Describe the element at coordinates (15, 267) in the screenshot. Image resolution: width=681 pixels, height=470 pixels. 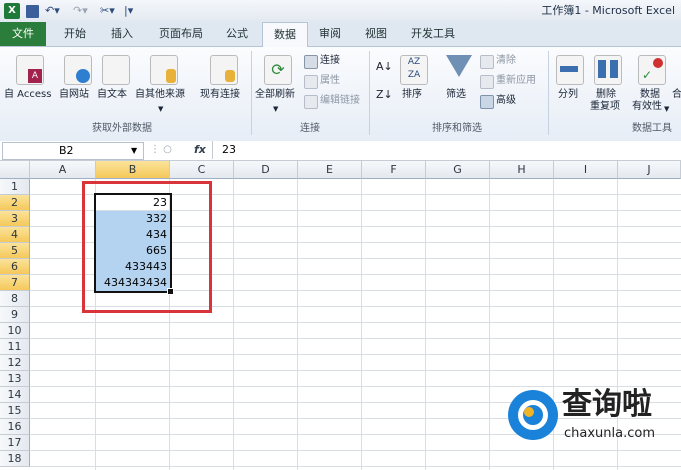
I see `row-header-6: 6` at that location.